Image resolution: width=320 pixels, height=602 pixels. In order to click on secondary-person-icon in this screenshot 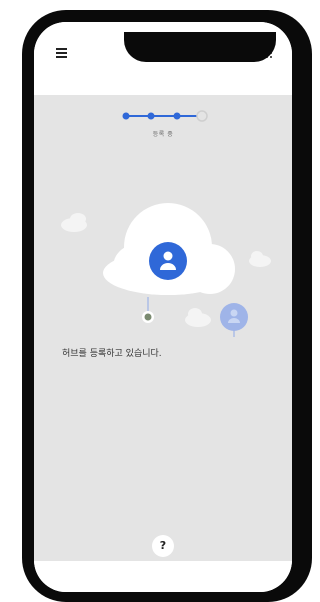, I will do `click(234, 320)`.